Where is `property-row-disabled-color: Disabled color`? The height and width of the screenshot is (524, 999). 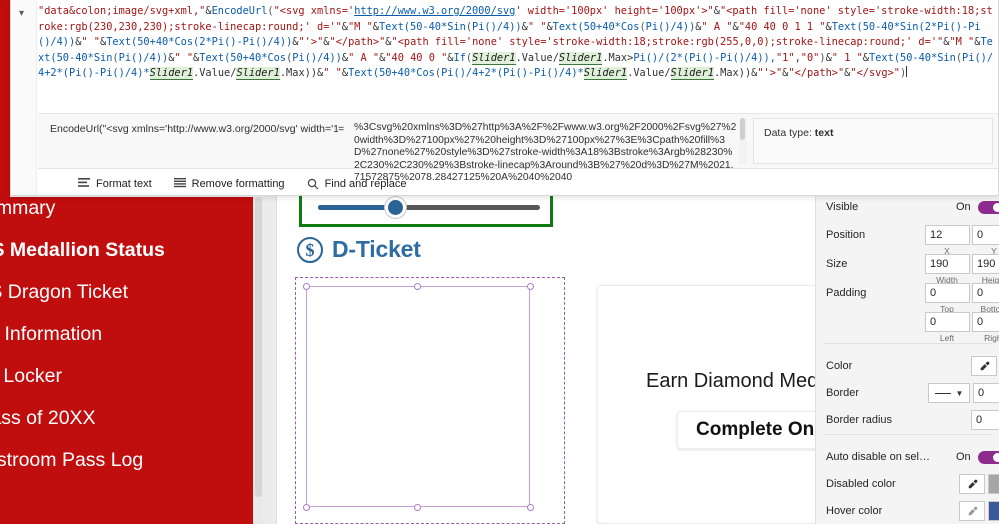
property-row-disabled-color: Disabled color is located at coordinates (907, 484).